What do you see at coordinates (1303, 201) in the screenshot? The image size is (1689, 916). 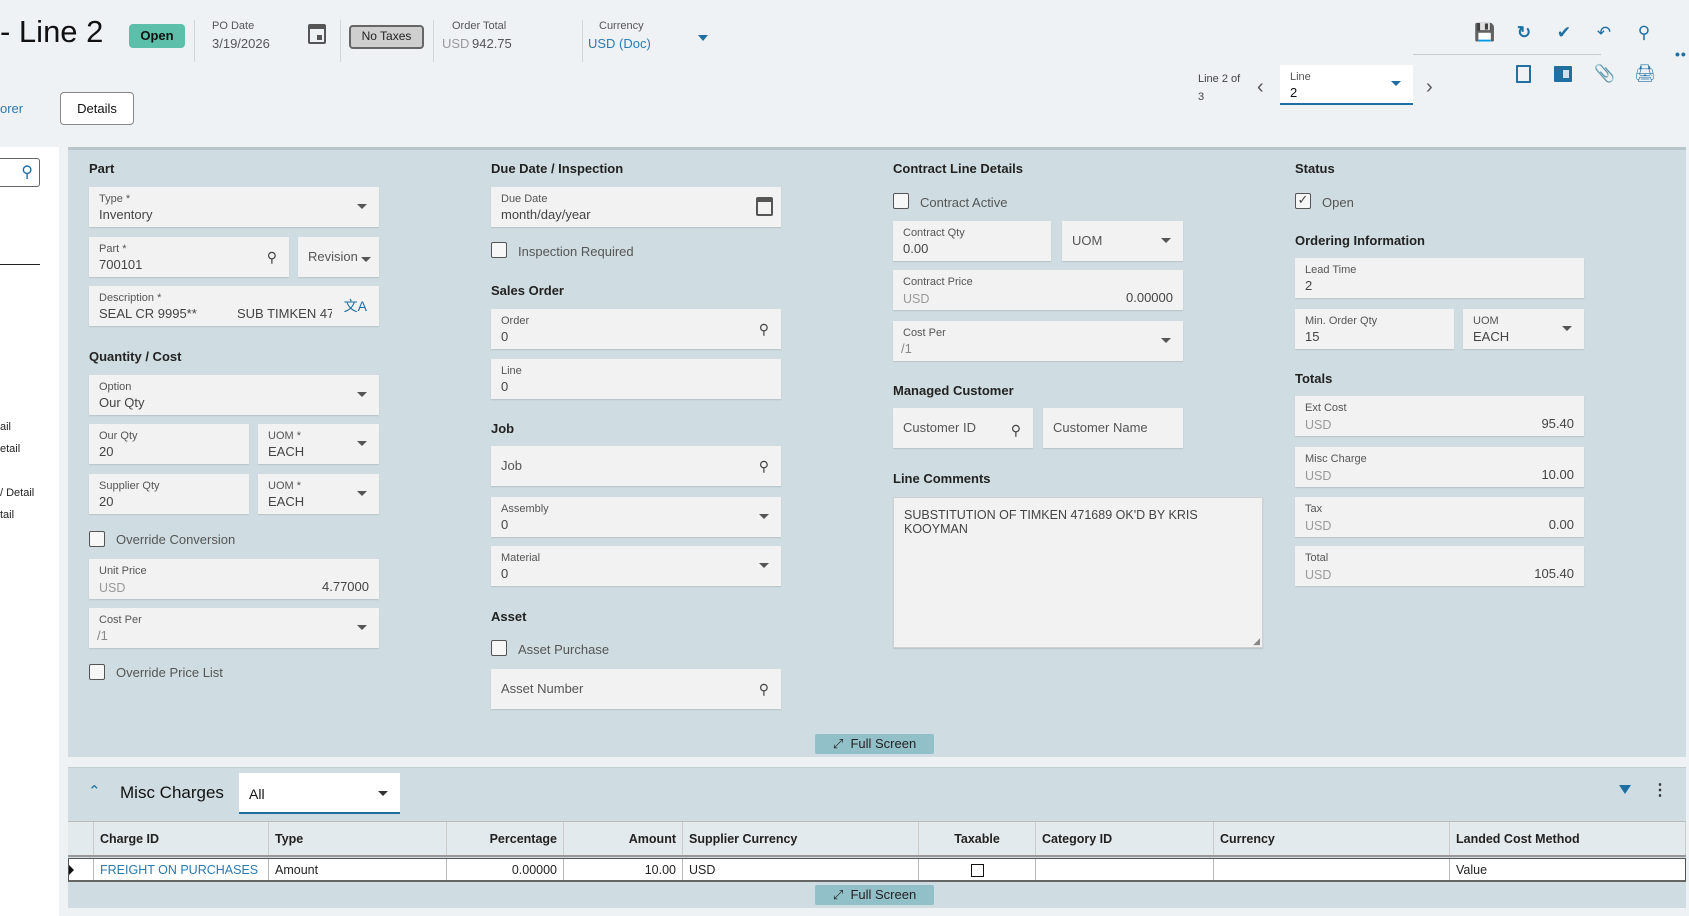 I see `open-checkbox: ✓` at bounding box center [1303, 201].